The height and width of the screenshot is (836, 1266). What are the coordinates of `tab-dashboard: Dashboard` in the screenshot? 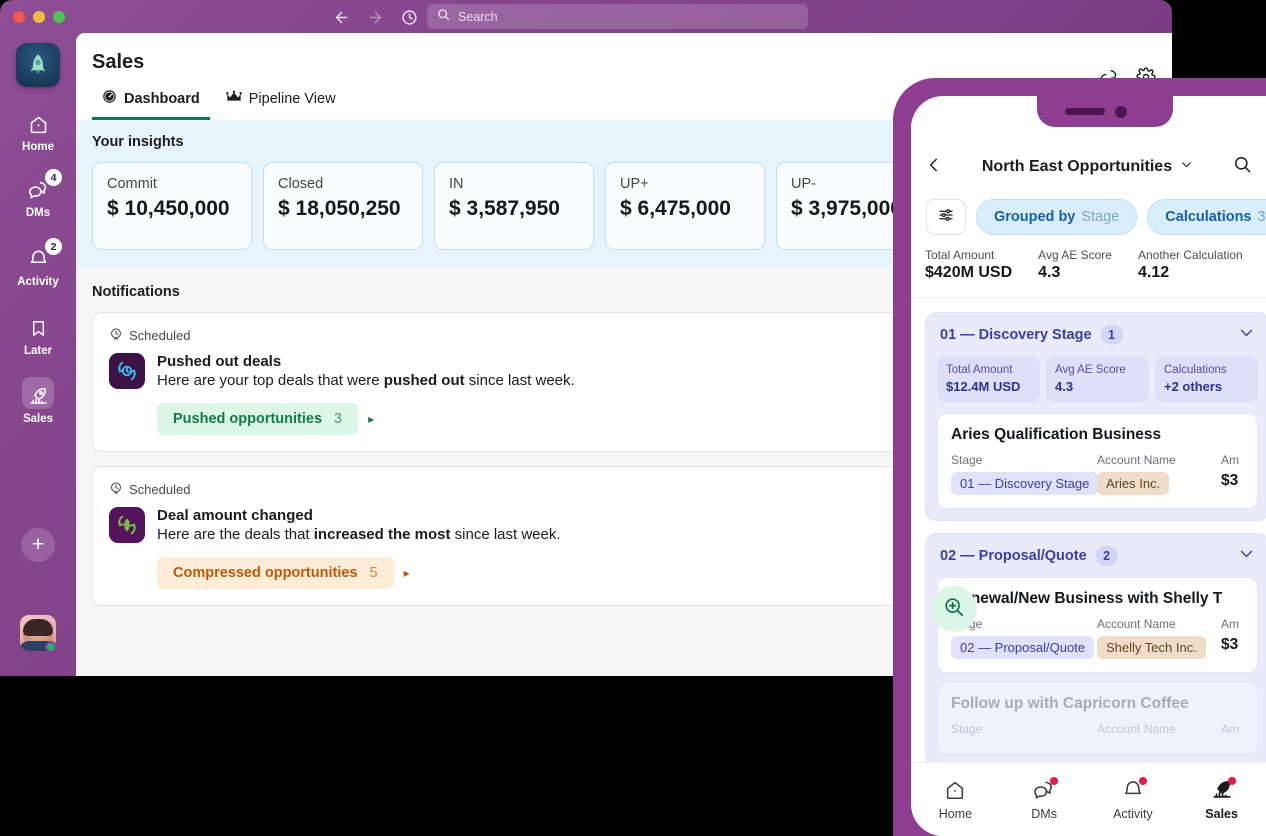 It's located at (151, 101).